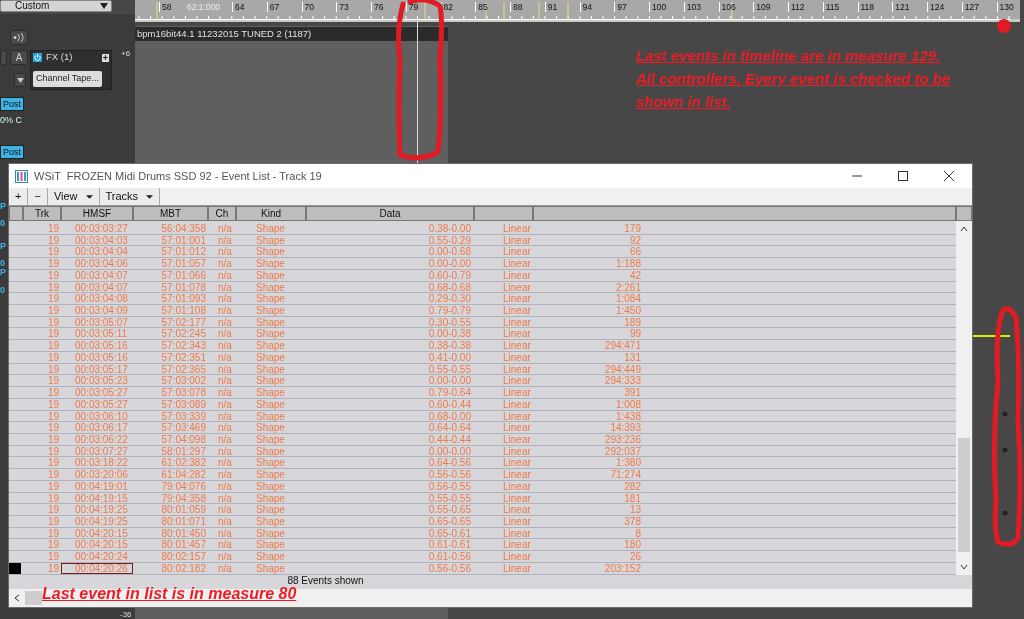  Describe the element at coordinates (482, 428) in the screenshot. I see `table-row: 19 00:03:06:17 57:03:469 n/a Shape 0.64-0.64 Linear 14:393` at that location.